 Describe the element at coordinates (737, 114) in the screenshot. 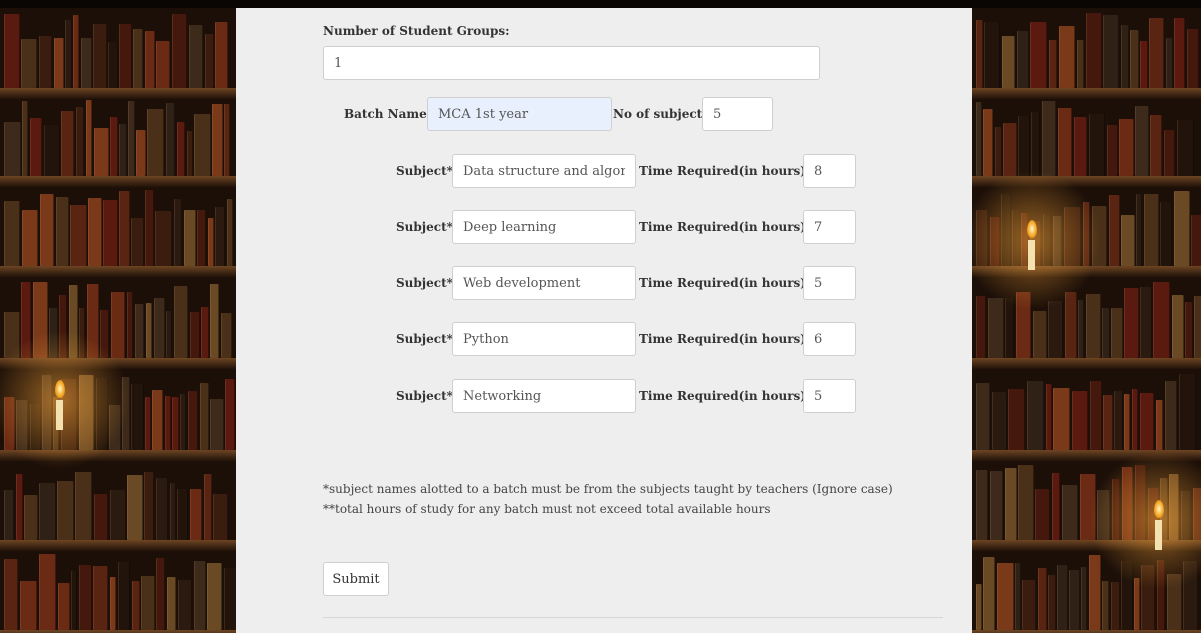

I see `subjects-count-input` at that location.